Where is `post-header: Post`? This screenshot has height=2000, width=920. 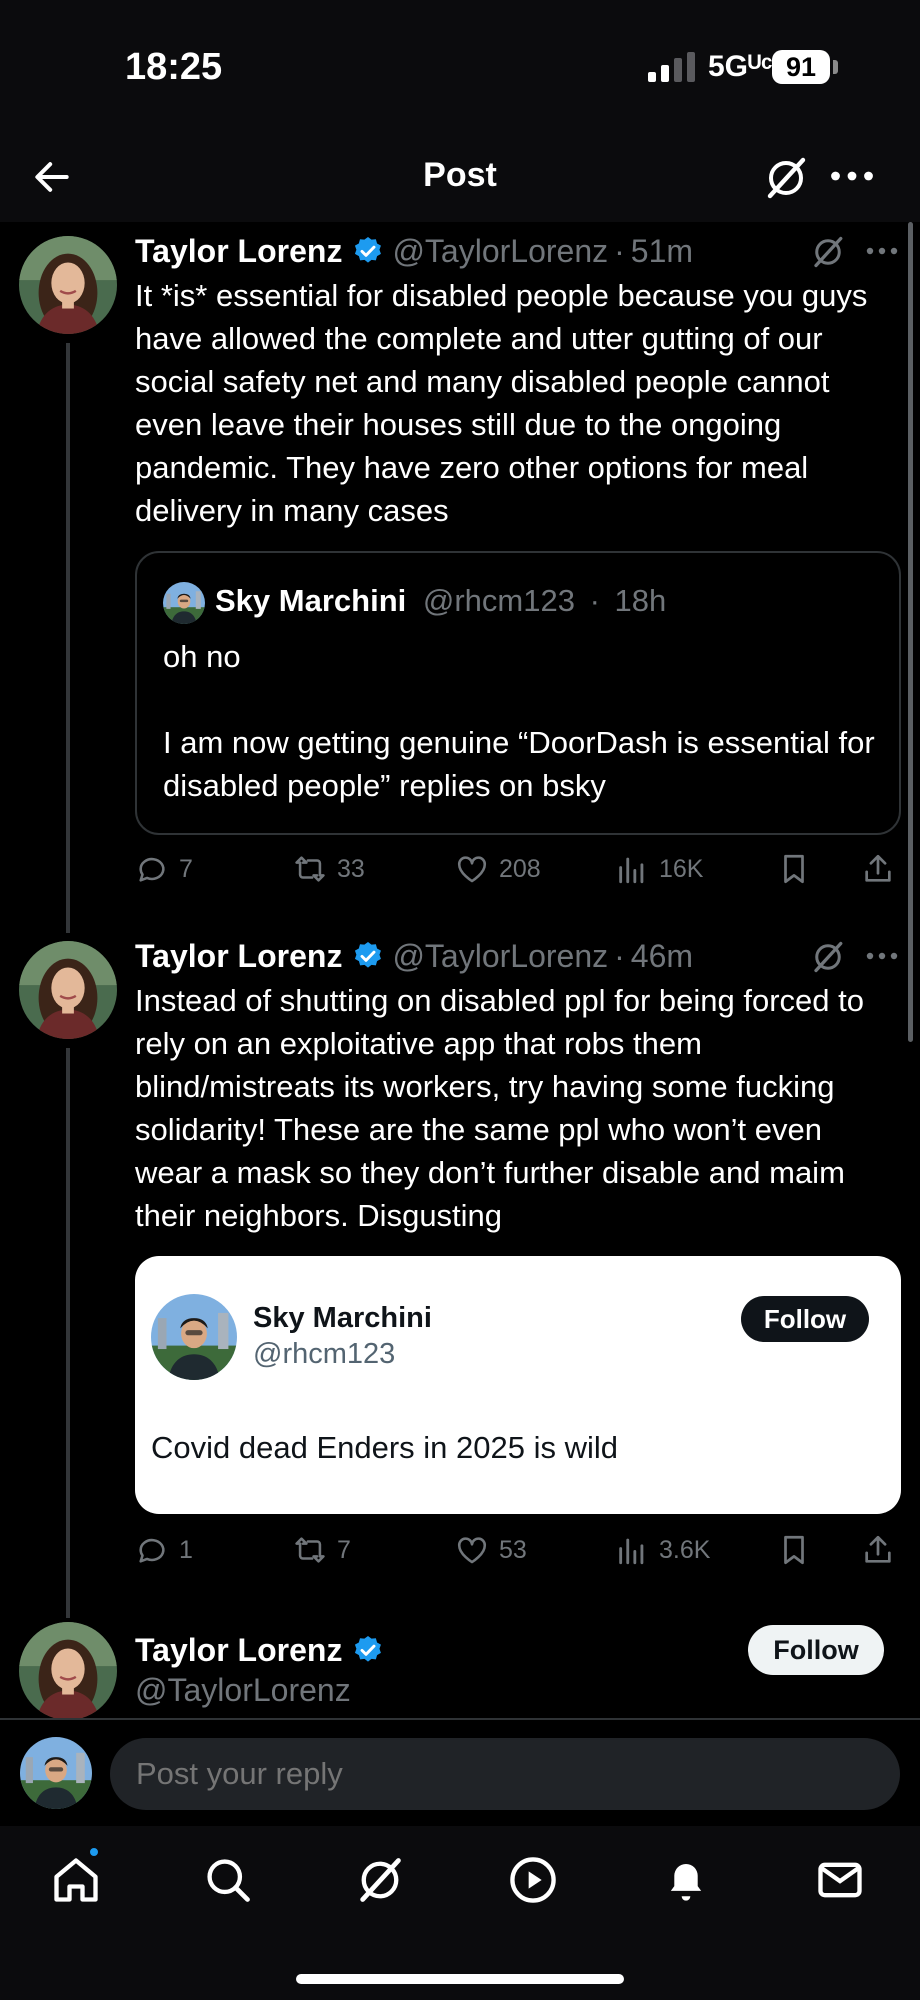 post-header: Post is located at coordinates (460, 181).